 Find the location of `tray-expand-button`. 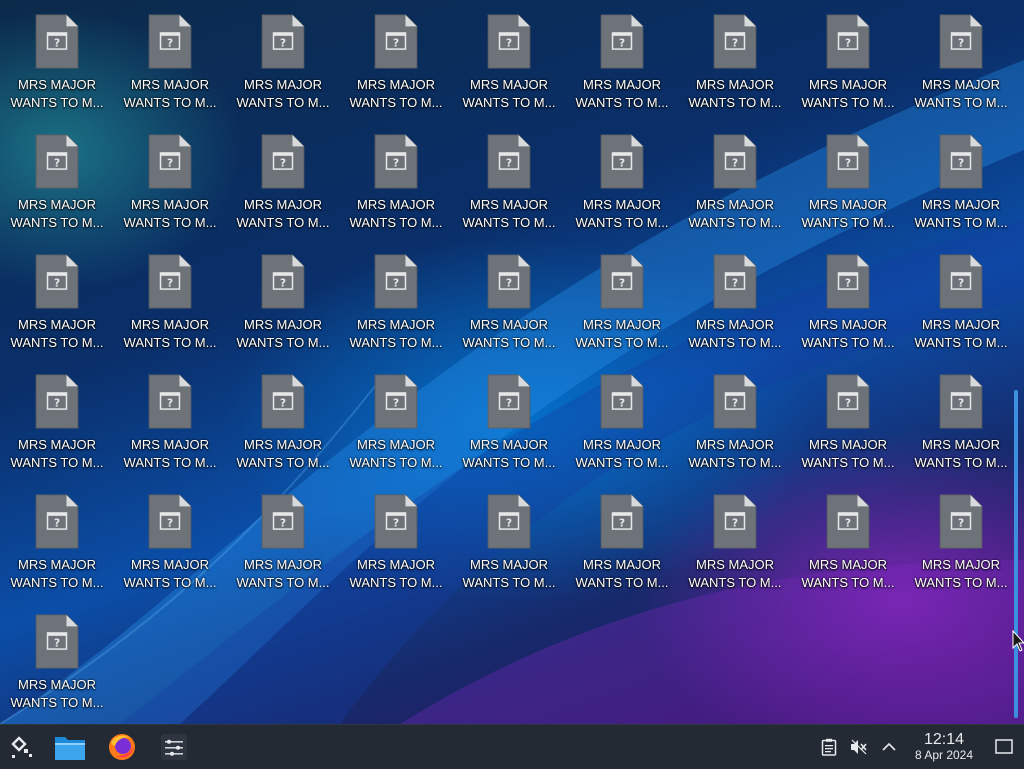

tray-expand-button is located at coordinates (889, 747).